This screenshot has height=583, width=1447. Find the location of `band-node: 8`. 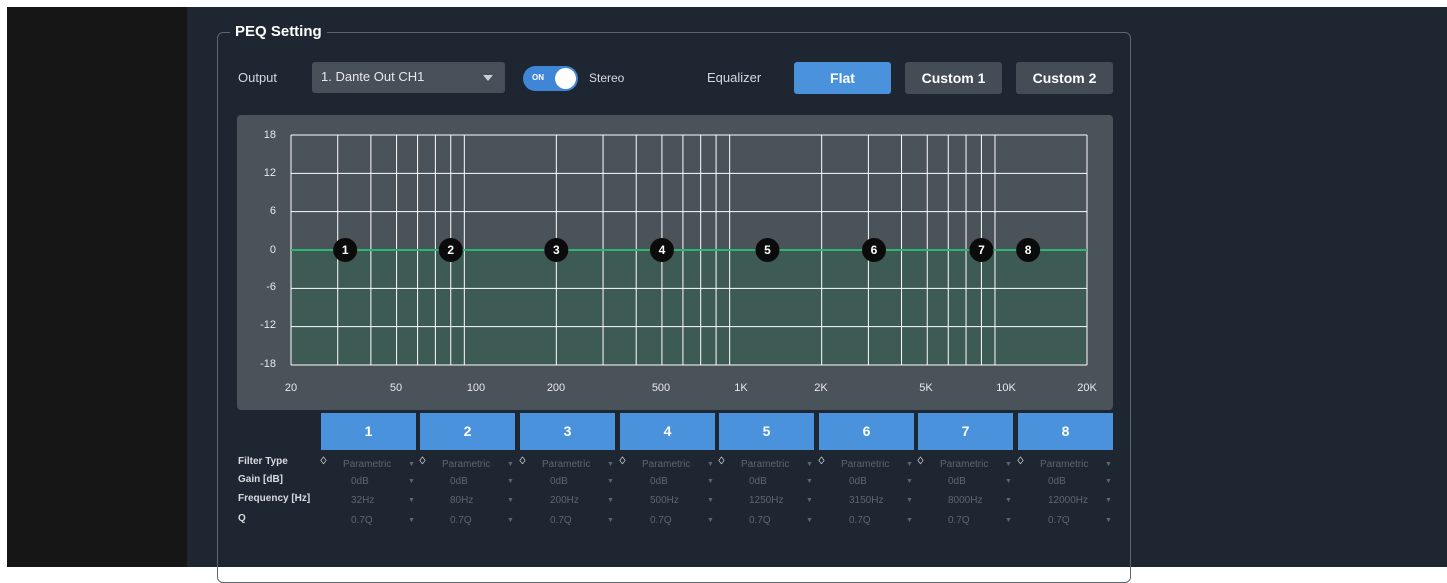

band-node: 8 is located at coordinates (1028, 250).